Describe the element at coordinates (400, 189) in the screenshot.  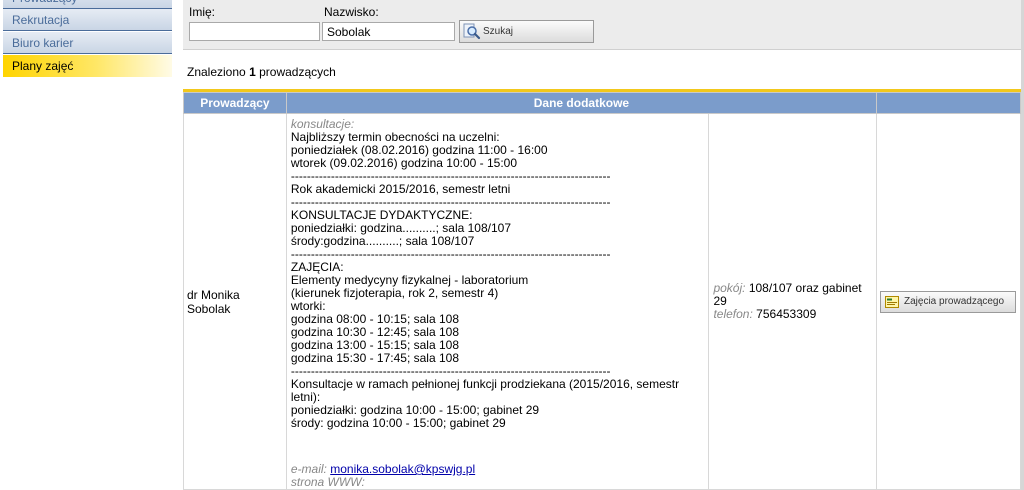
I see `info-line: Rok akademicki 2015/2016, semestr letni` at that location.